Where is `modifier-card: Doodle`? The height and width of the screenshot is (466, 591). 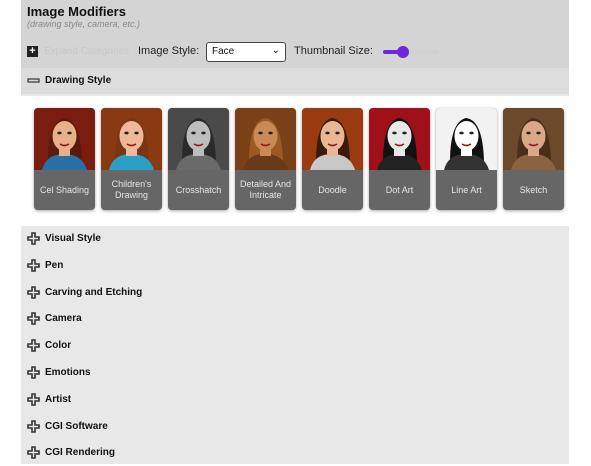 modifier-card: Doodle is located at coordinates (332, 159).